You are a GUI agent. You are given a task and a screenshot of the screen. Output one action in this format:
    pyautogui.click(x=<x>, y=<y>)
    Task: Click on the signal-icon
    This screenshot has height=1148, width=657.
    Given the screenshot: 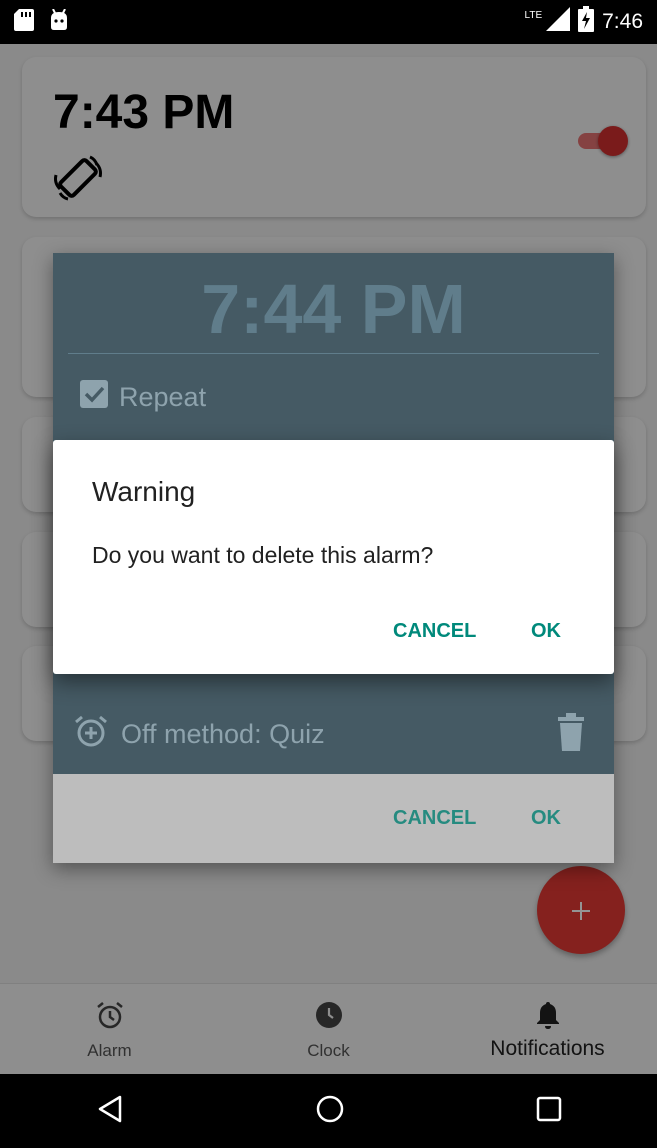 What is the action you would take?
    pyautogui.click(x=558, y=22)
    